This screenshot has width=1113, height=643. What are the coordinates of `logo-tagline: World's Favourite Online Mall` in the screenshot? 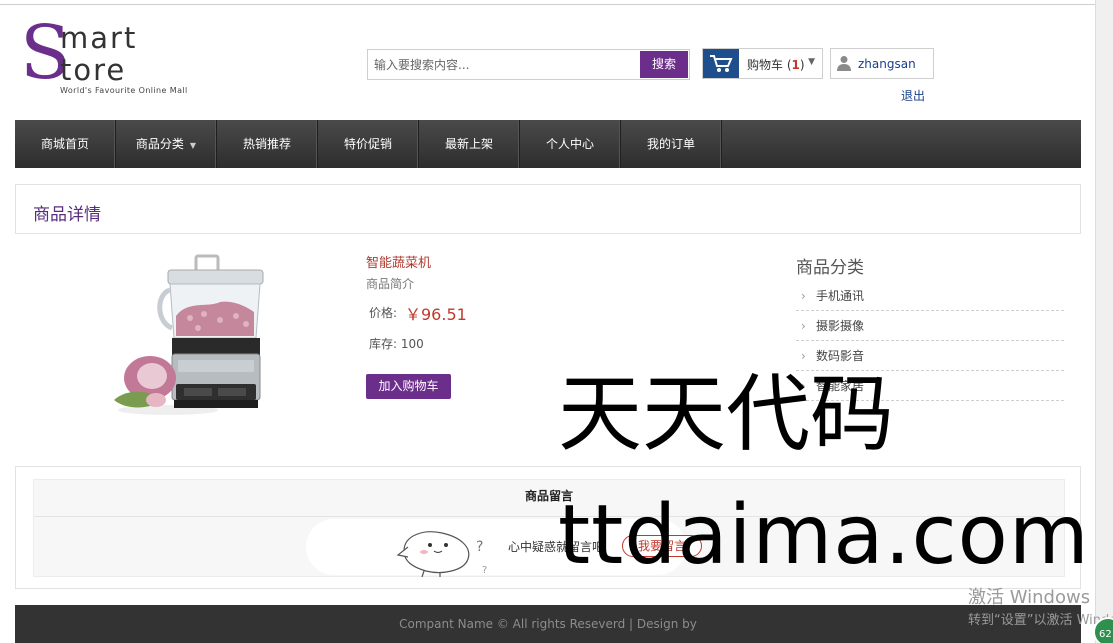 It's located at (124, 90).